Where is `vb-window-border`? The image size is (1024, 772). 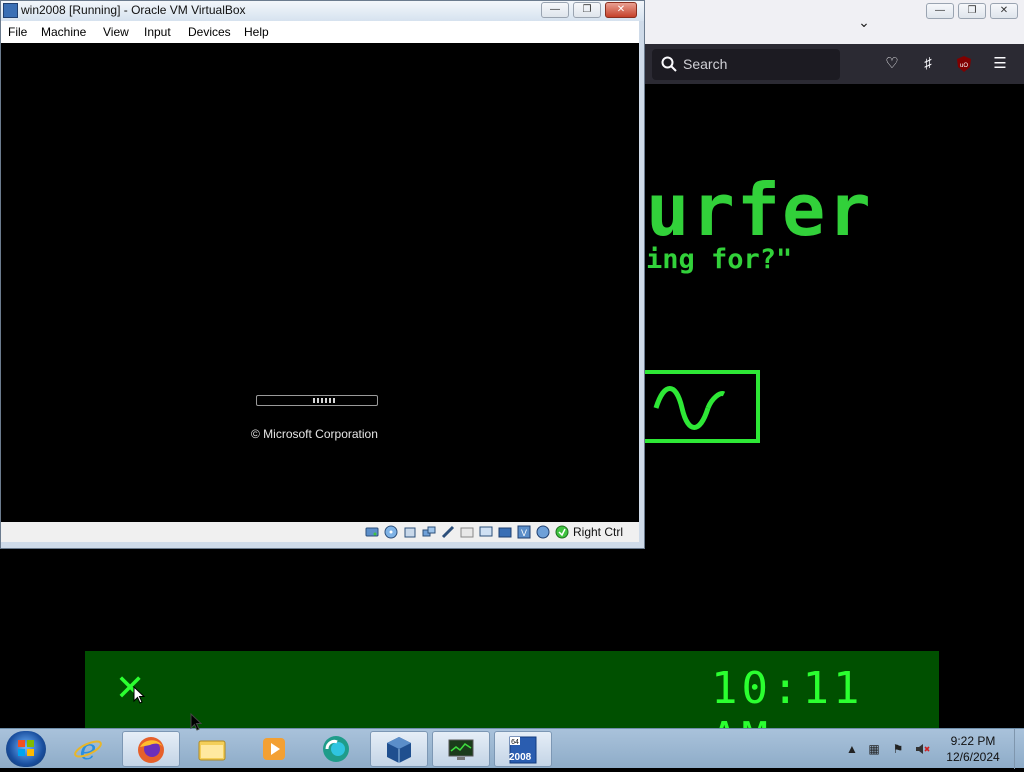 vb-window-border is located at coordinates (641, 284).